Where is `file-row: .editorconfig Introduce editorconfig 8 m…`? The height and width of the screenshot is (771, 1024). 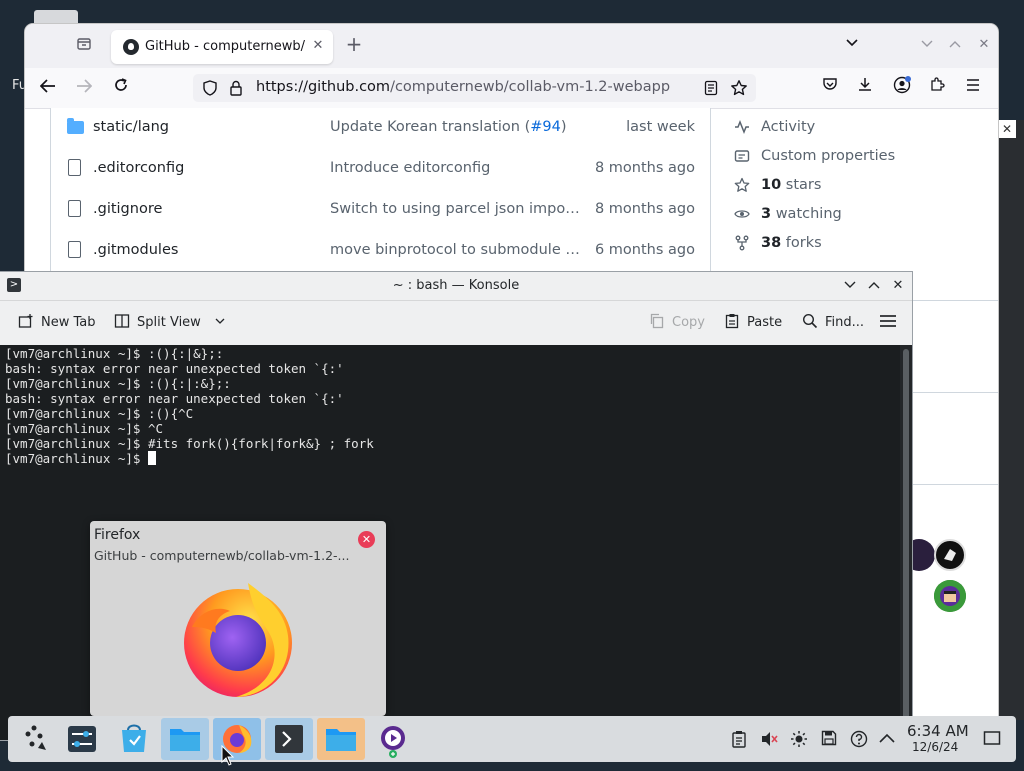 file-row: .editorconfig Introduce editorconfig 8 m… is located at coordinates (380, 170).